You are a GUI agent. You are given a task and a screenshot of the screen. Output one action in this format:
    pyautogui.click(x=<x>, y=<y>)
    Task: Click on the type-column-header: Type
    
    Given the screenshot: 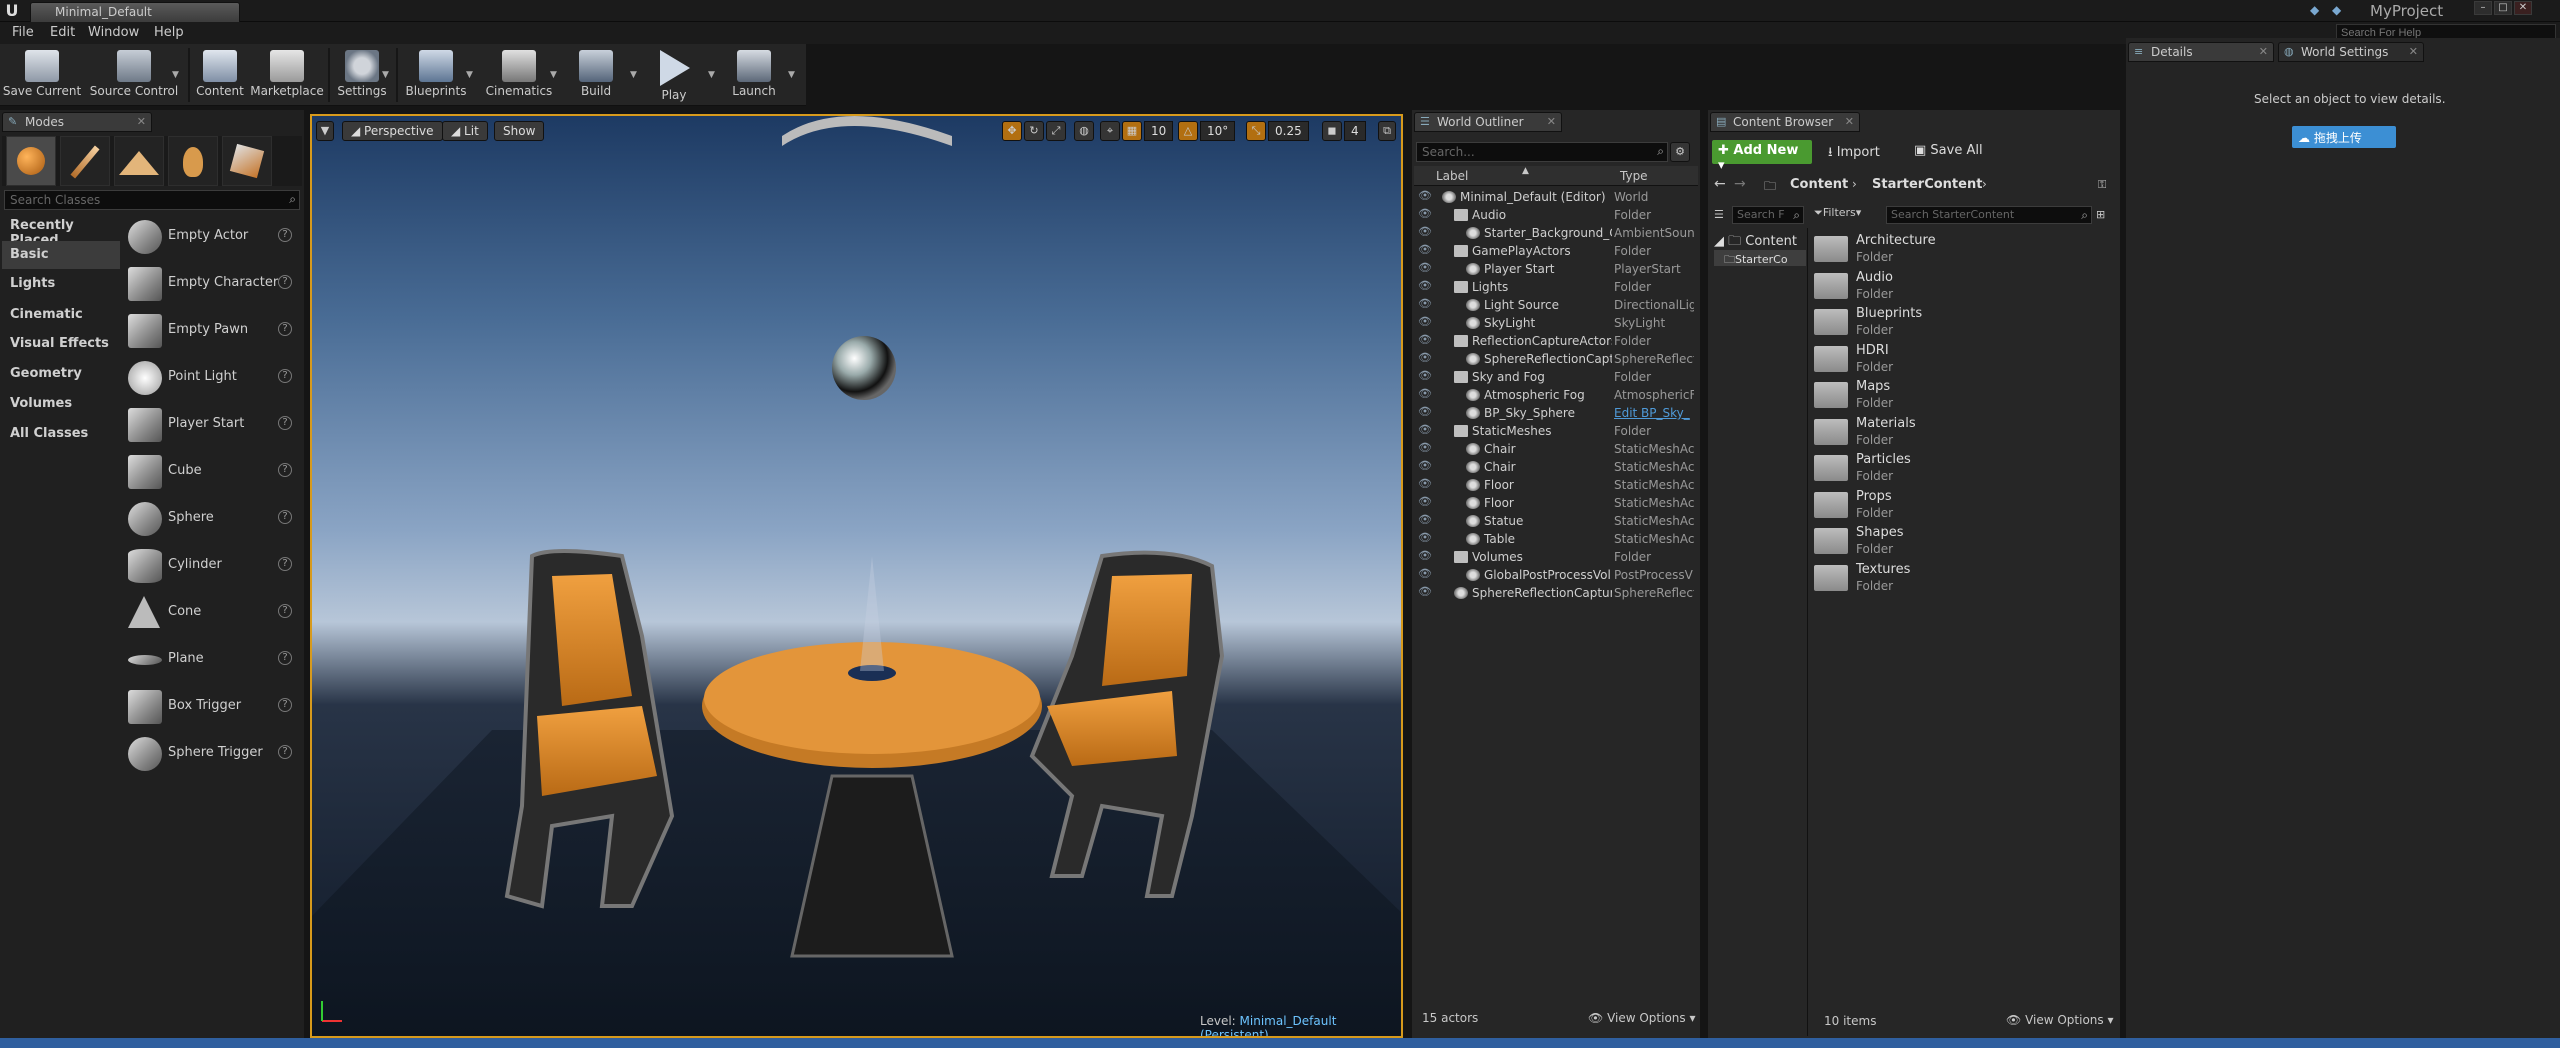 What is the action you would take?
    pyautogui.click(x=1634, y=176)
    